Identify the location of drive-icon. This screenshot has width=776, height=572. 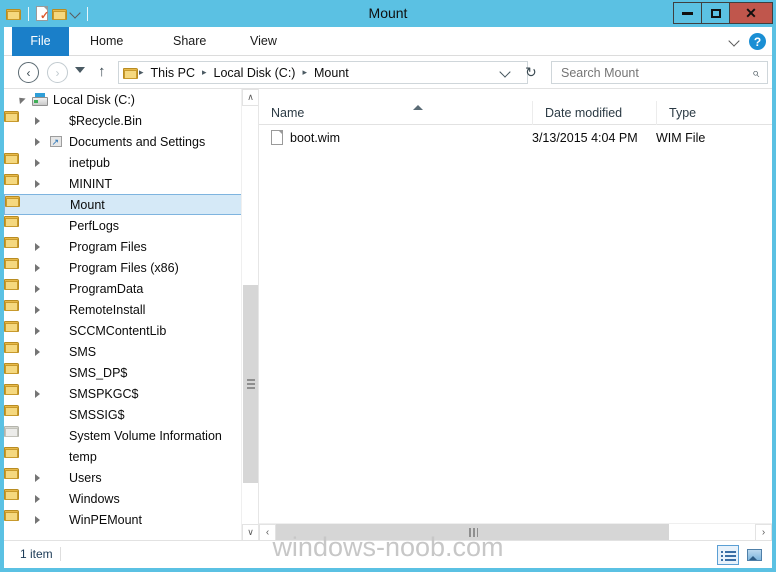
(40, 99).